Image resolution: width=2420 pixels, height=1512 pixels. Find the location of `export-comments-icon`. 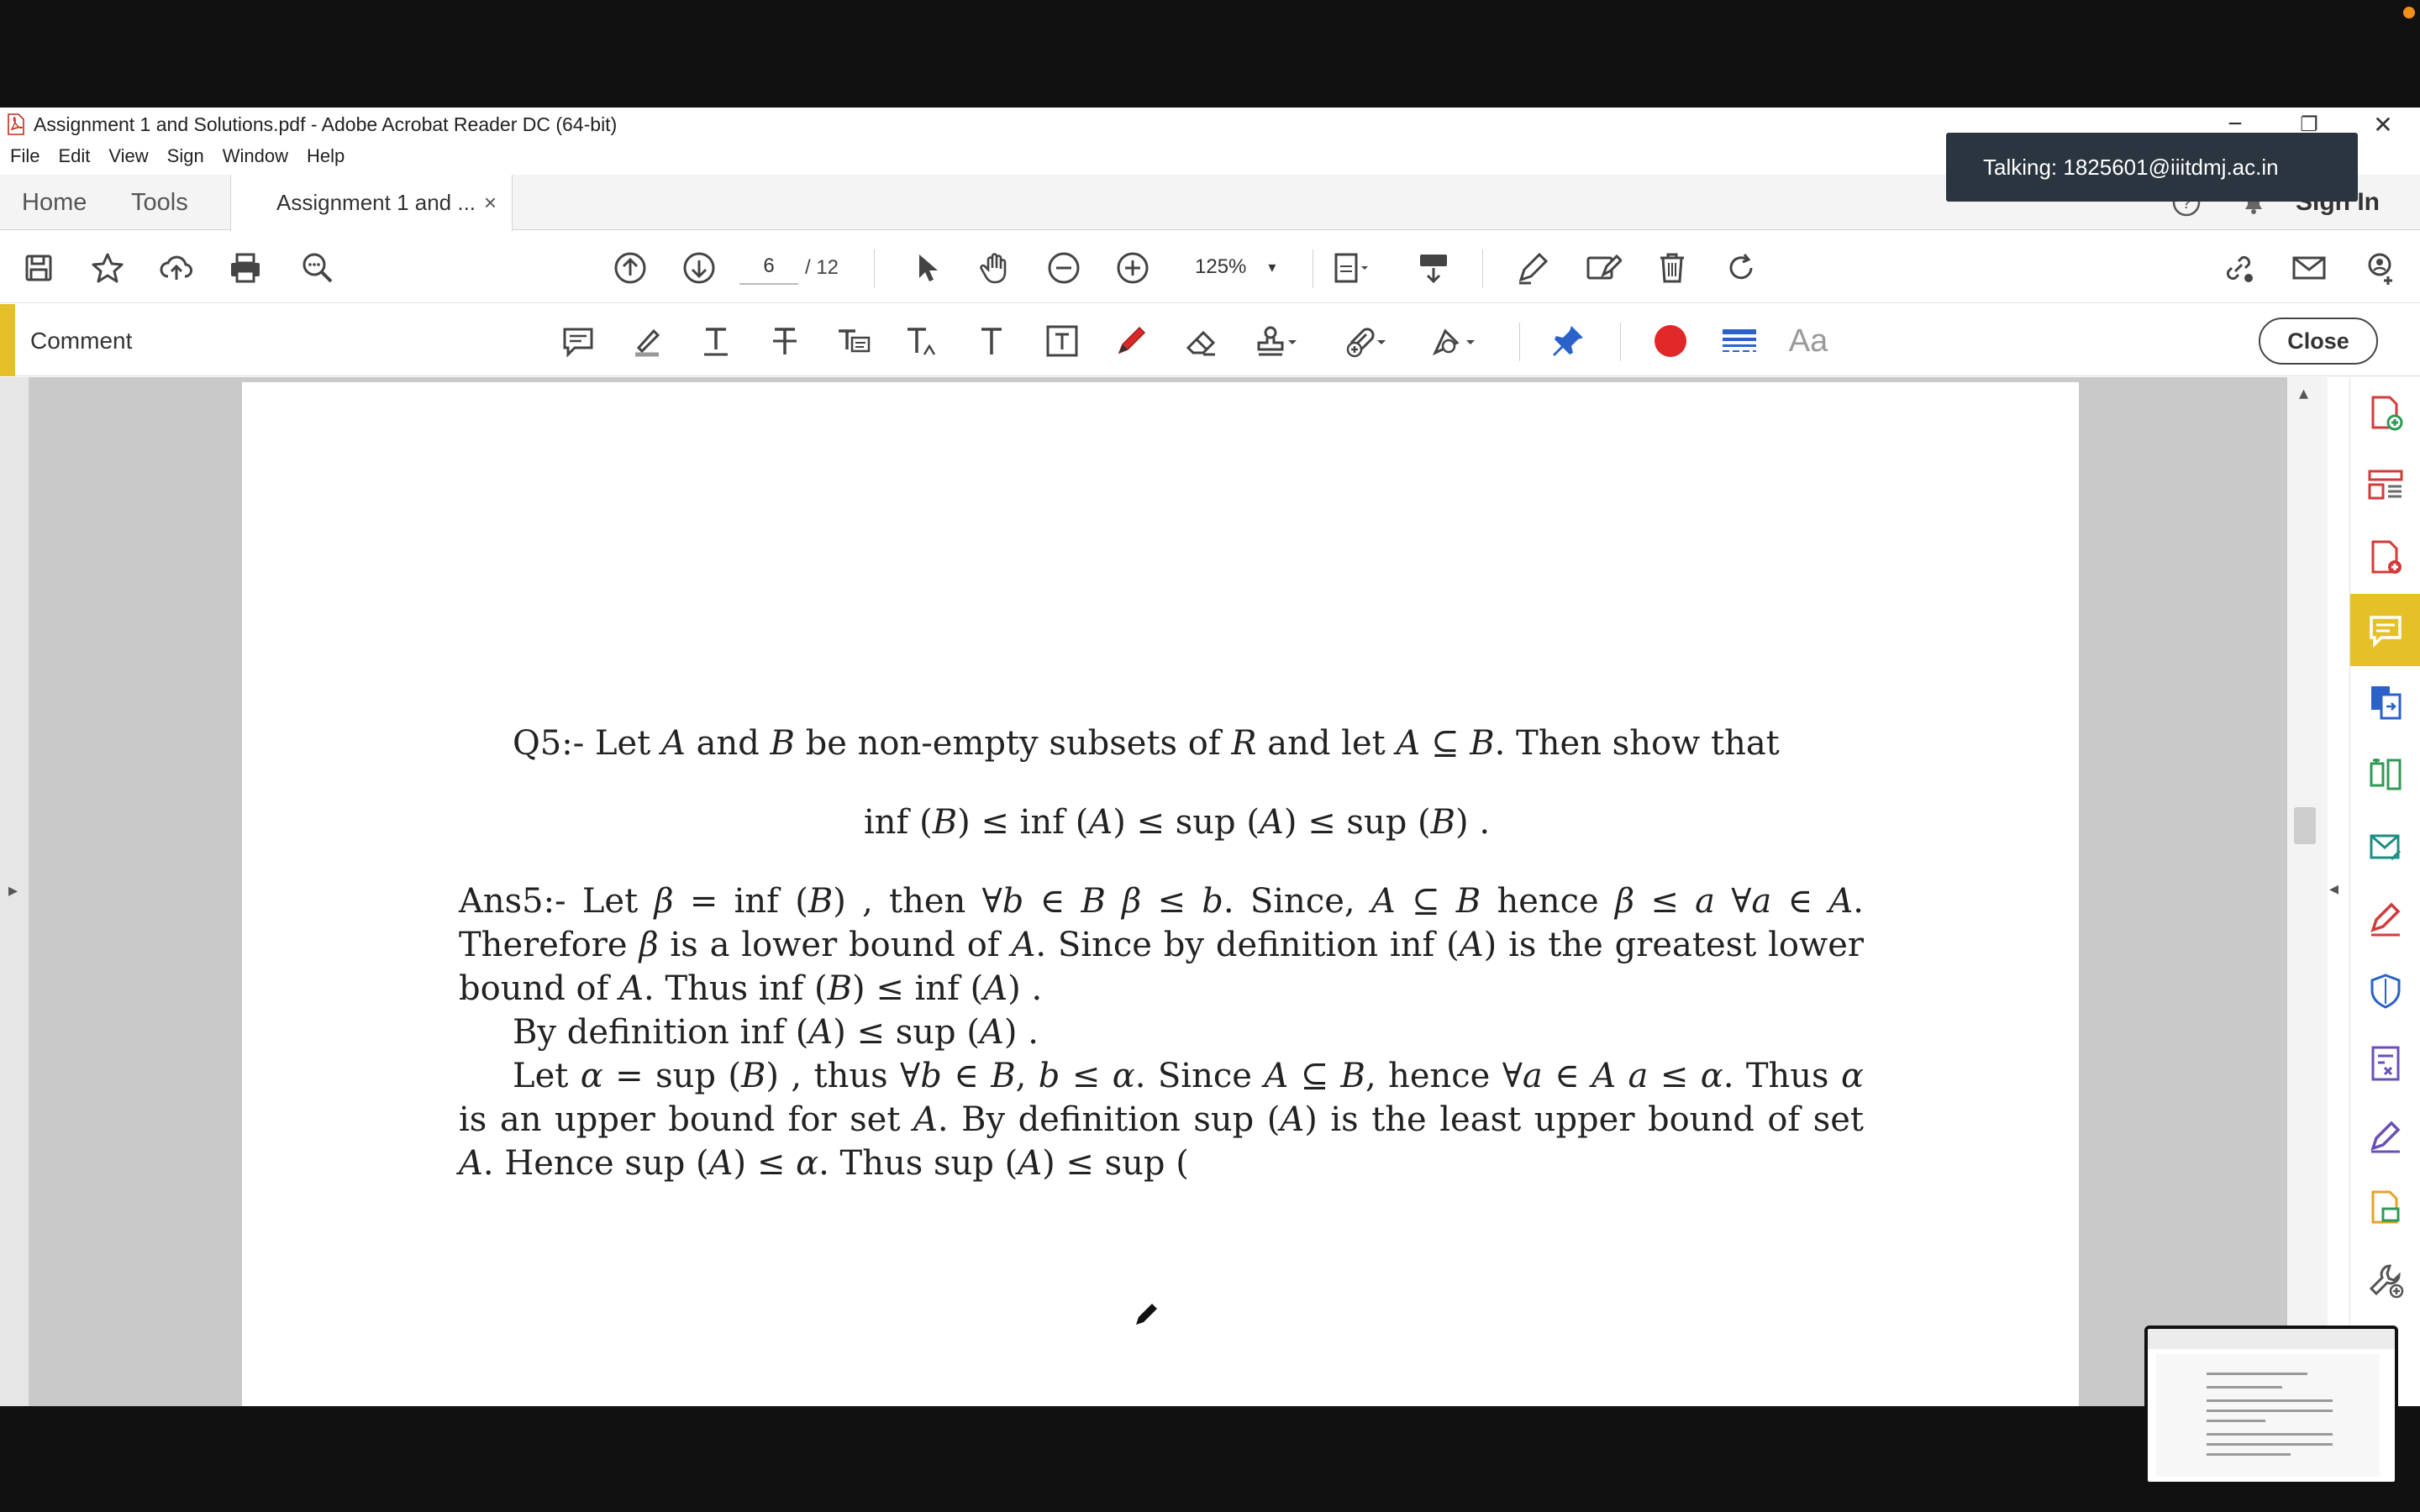

export-comments-icon is located at coordinates (2385, 1208).